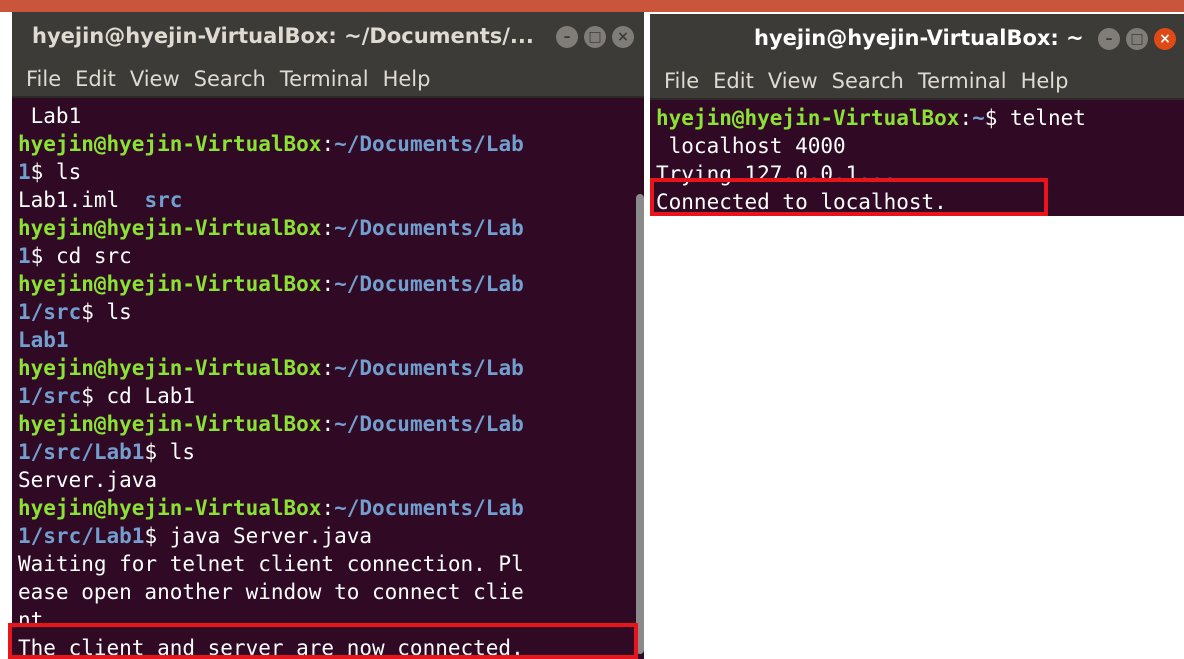  Describe the element at coordinates (323, 641) in the screenshot. I see `highlight-box-server-connected` at that location.